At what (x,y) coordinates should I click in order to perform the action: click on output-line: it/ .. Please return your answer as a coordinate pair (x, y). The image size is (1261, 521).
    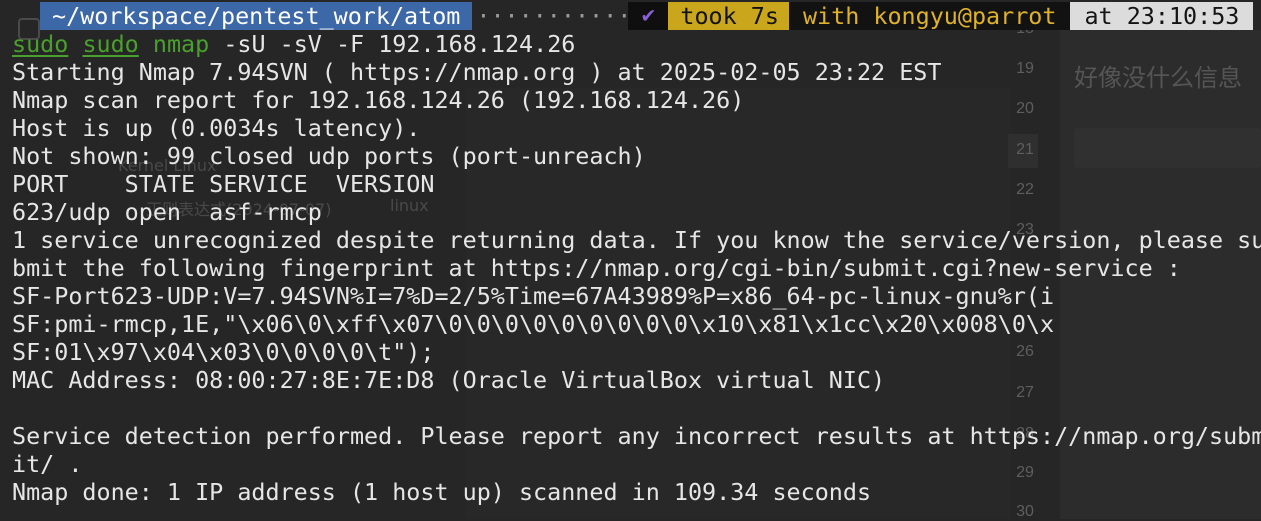
    Looking at the image, I should click on (47, 464).